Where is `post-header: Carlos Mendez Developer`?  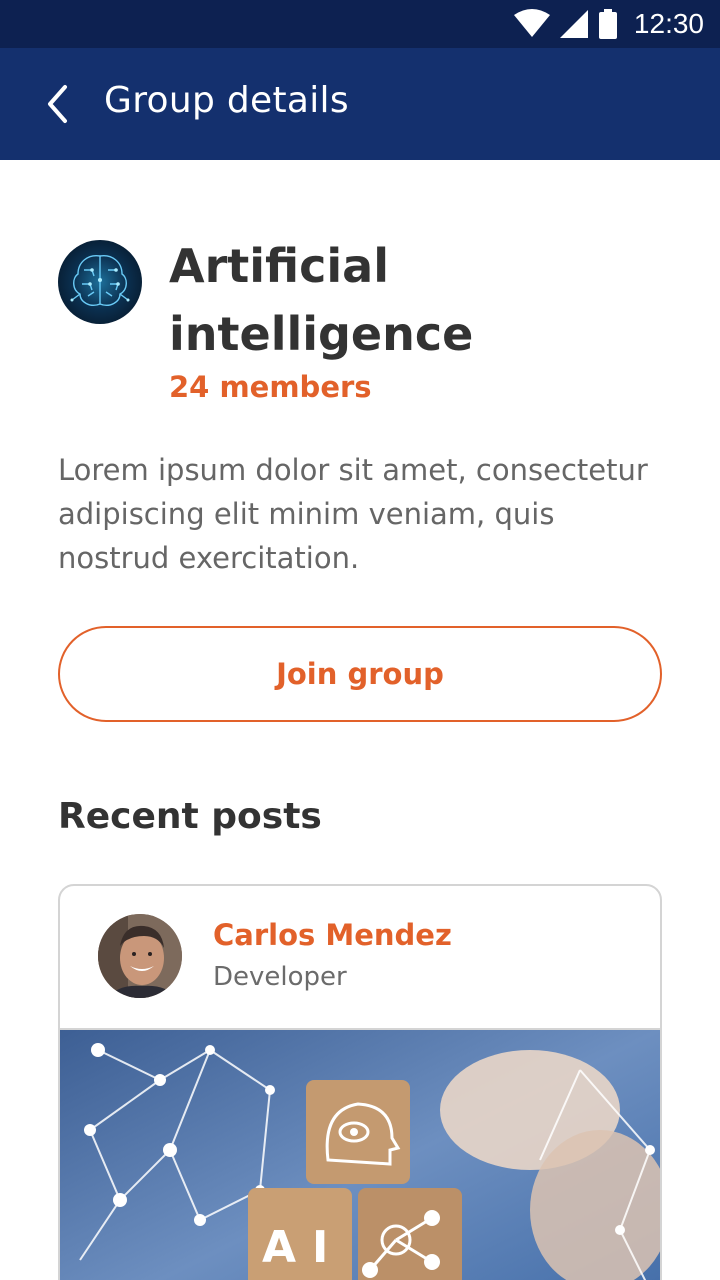
post-header: Carlos Mendez Developer is located at coordinates (360, 958).